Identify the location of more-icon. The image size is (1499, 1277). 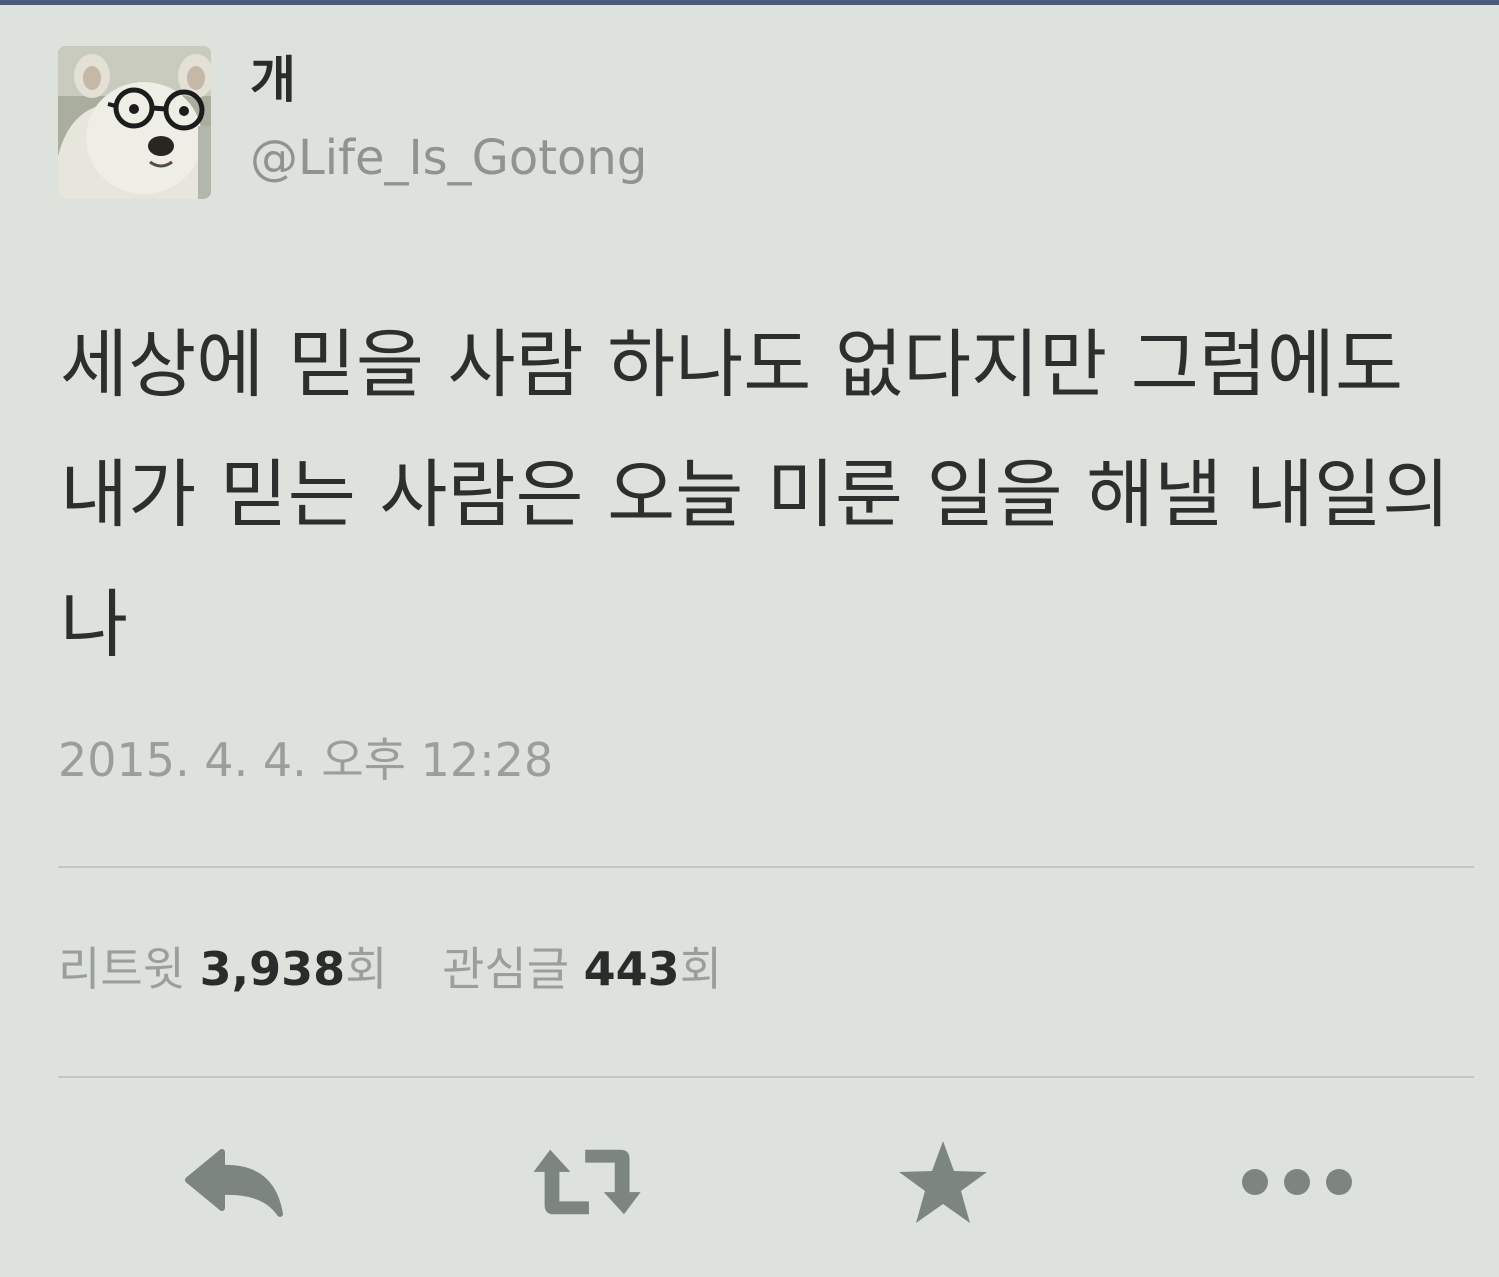
(1297, 1182).